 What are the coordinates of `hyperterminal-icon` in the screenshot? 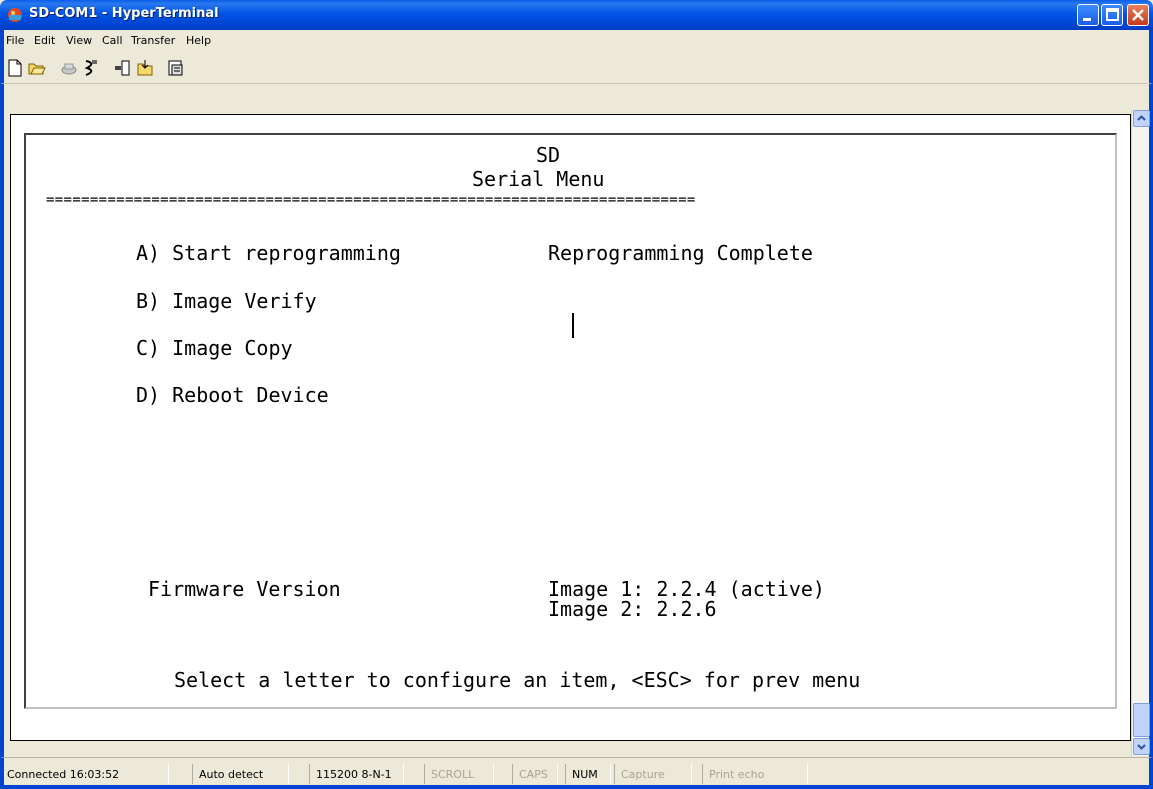 It's located at (15, 15).